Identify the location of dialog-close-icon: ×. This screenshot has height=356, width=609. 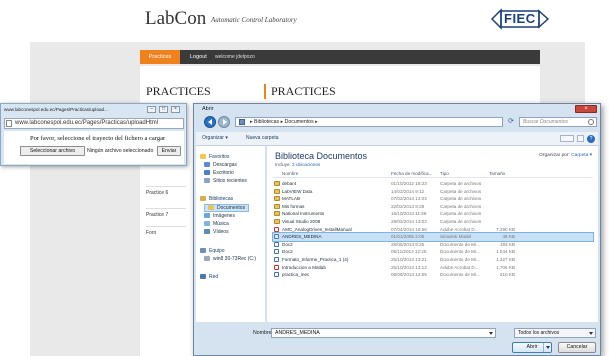
(586, 109).